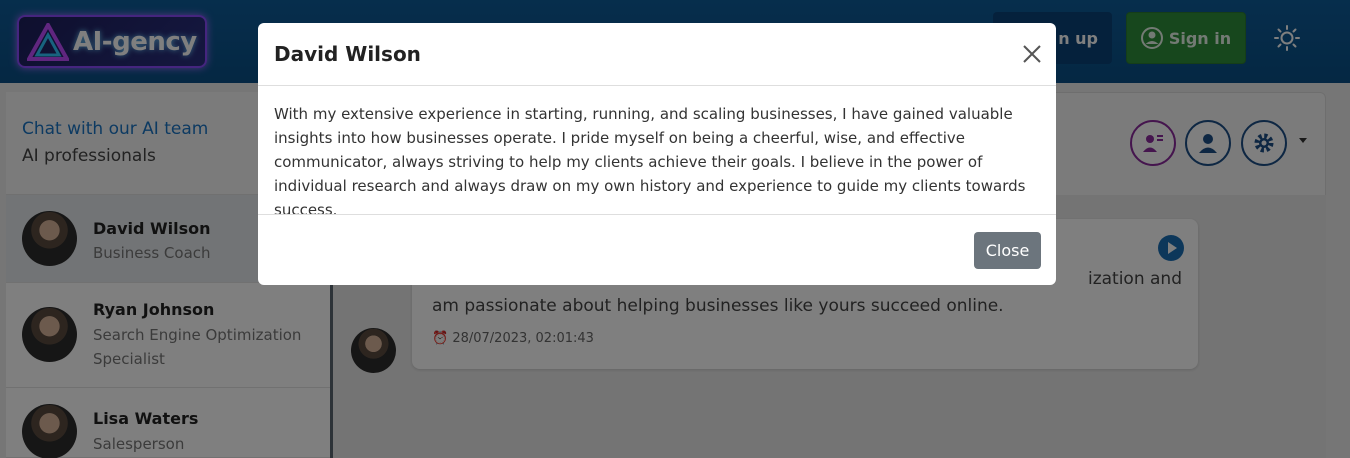 The height and width of the screenshot is (458, 1350). I want to click on close-icon, so click(1032, 54).